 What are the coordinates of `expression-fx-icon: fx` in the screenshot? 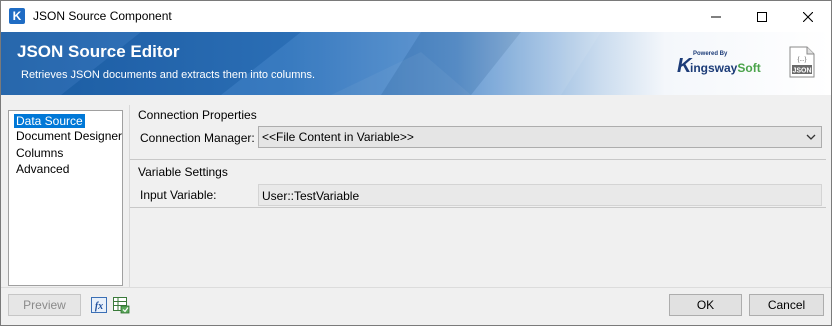 It's located at (99, 305).